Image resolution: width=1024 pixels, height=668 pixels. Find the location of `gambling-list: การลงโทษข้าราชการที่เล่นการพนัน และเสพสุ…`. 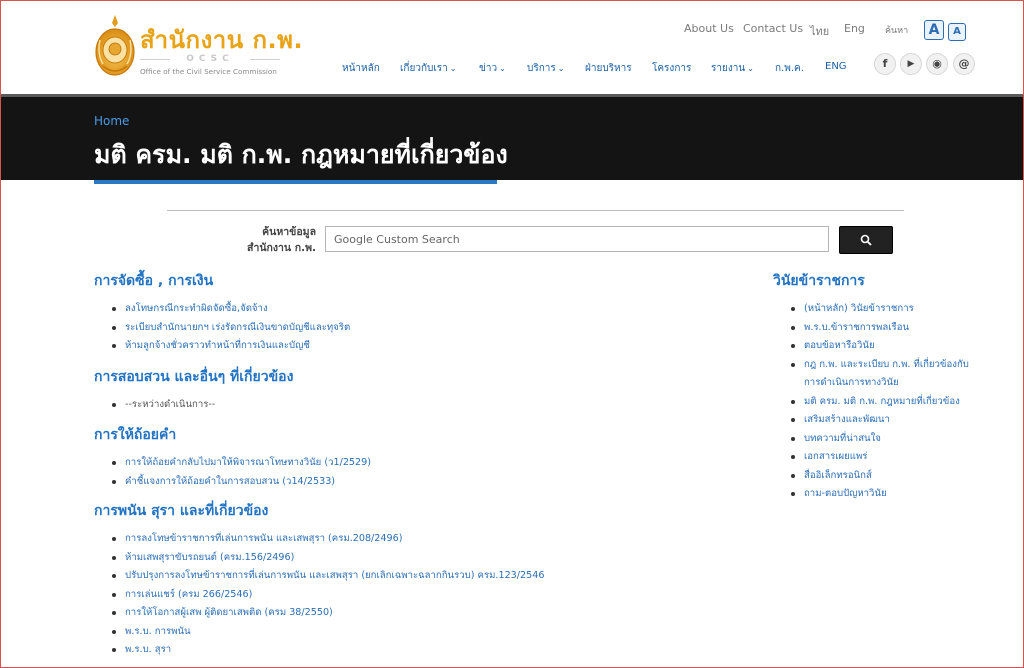

gambling-list: การลงโทษข้าราชการที่เล่นการพนัน และเสพสุ… is located at coordinates (327, 595).